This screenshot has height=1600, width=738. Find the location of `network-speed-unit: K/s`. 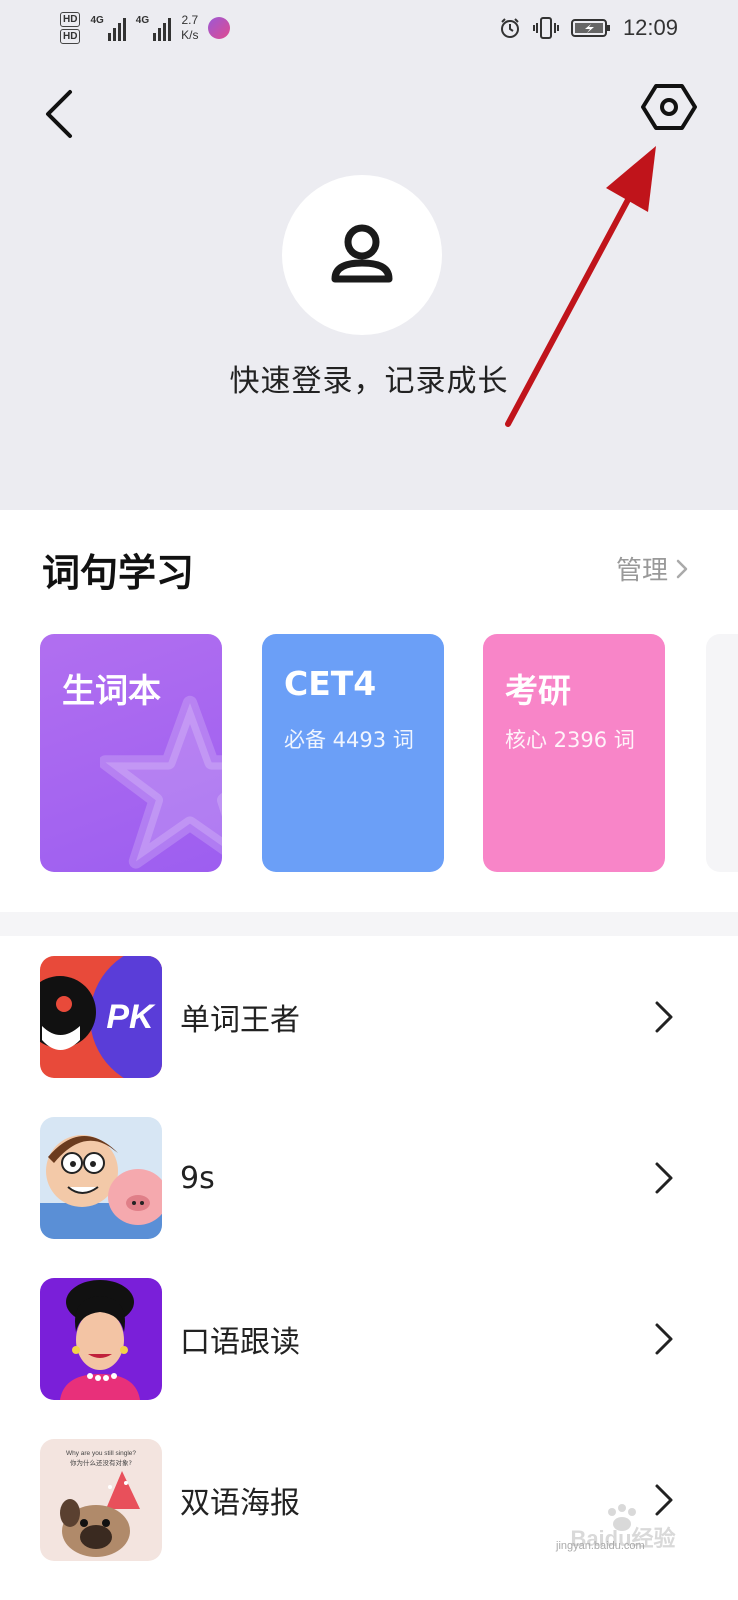

network-speed-unit: K/s is located at coordinates (190, 35).